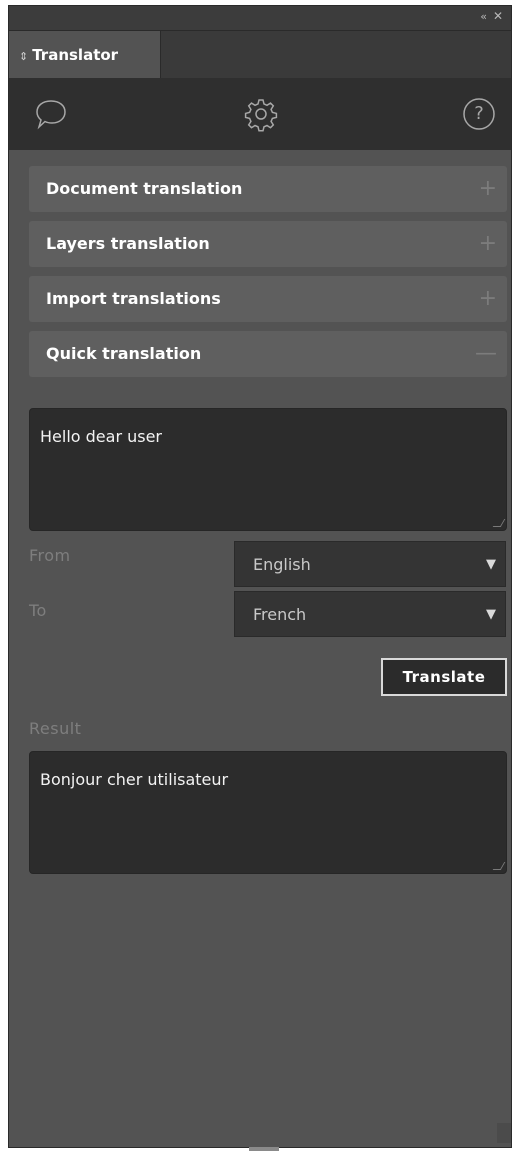  What do you see at coordinates (124, 353) in the screenshot?
I see `section-label: Quick translation` at bounding box center [124, 353].